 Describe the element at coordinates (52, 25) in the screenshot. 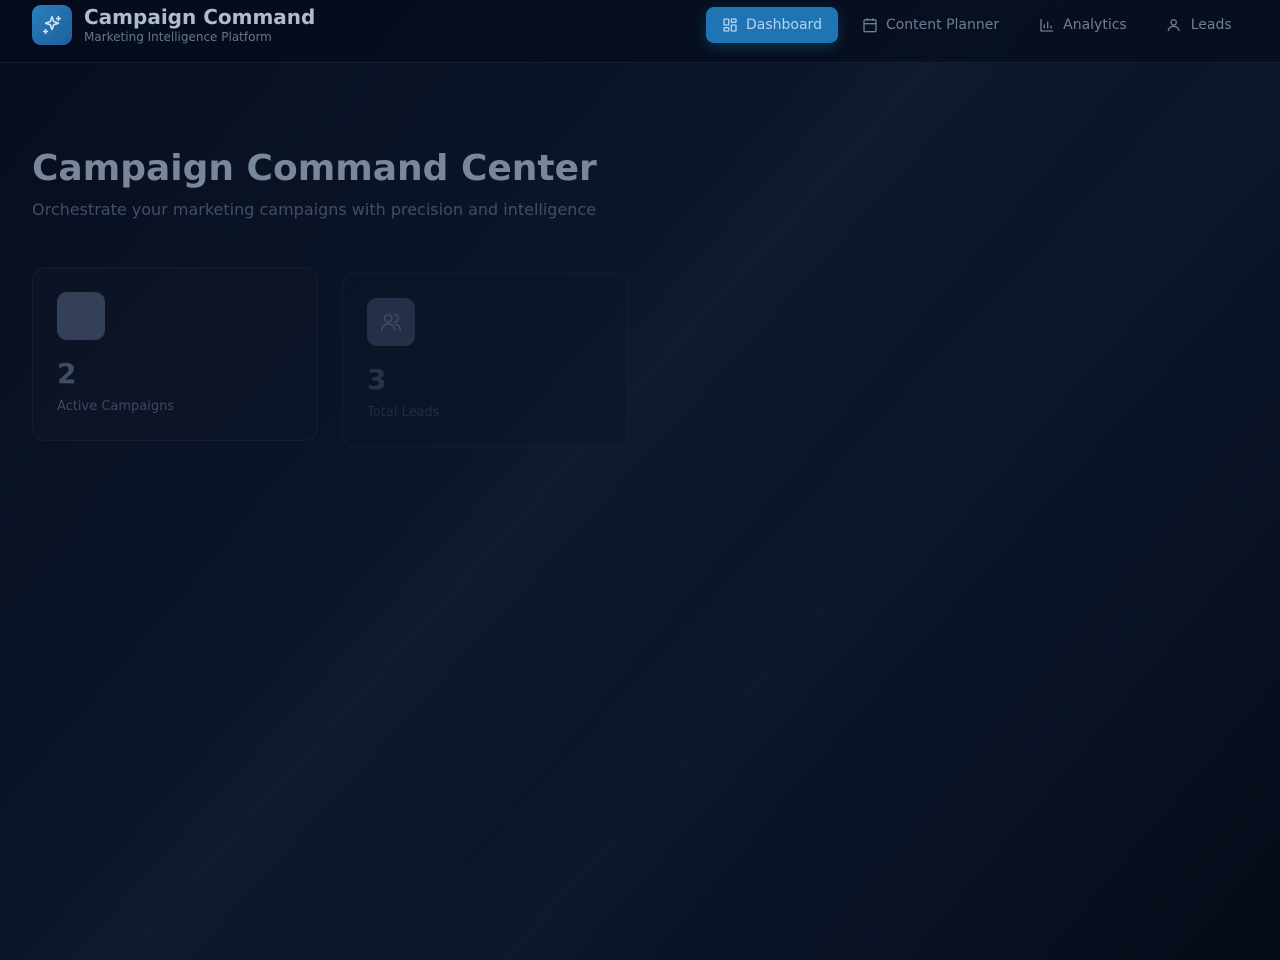

I see `sparkles-icon` at that location.